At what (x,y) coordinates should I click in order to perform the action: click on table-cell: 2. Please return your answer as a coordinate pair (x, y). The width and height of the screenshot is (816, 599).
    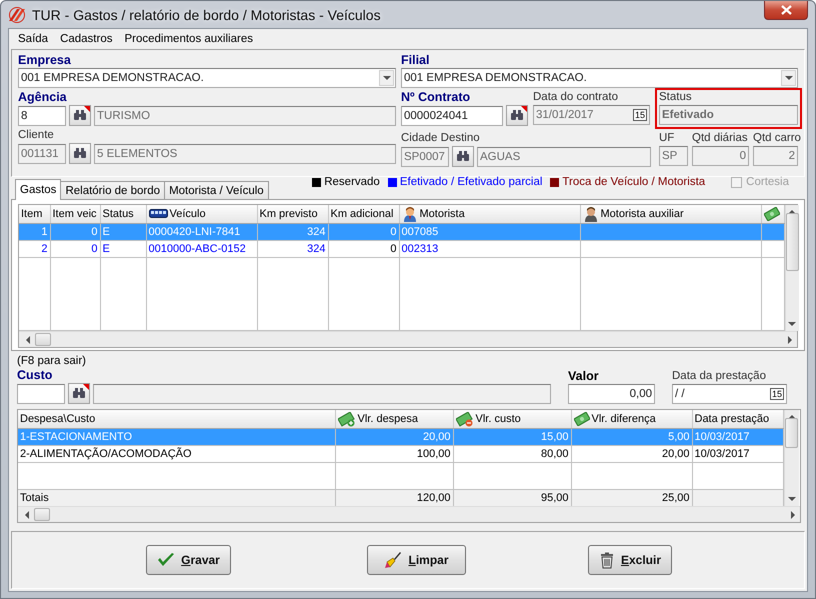
    Looking at the image, I should click on (34, 249).